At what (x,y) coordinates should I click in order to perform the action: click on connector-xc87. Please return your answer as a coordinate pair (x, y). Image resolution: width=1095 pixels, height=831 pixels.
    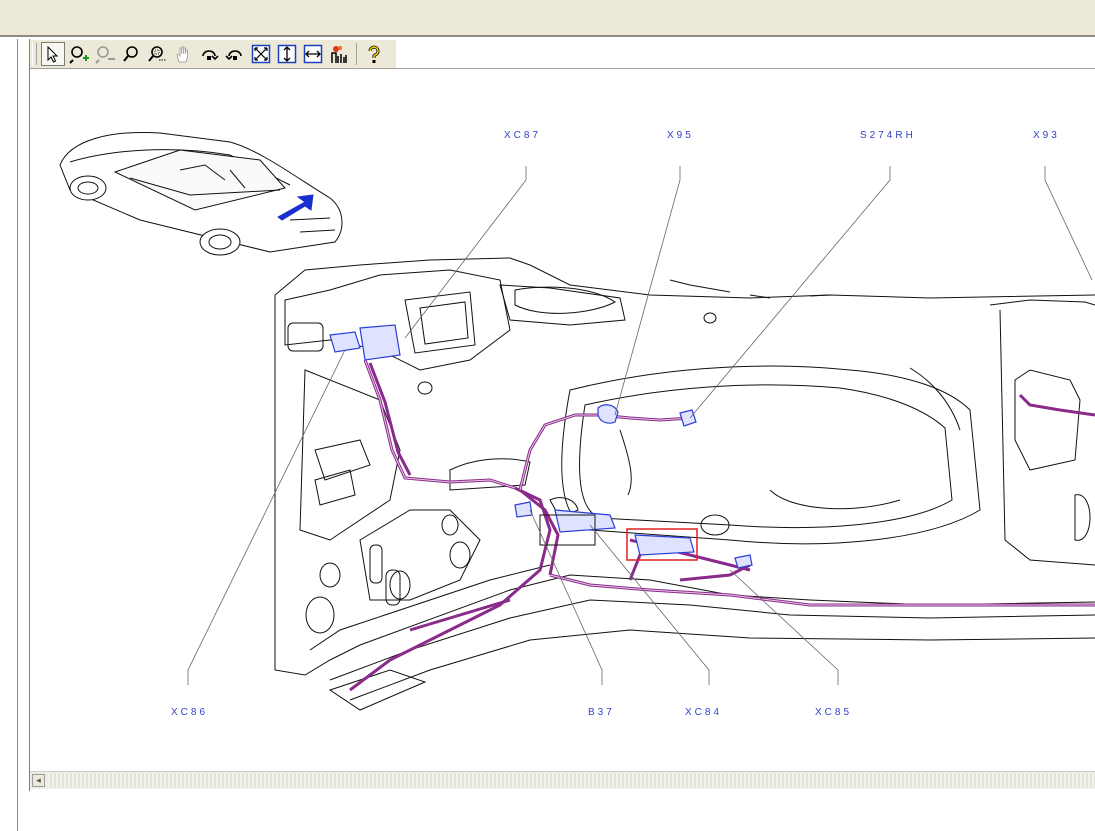
    Looking at the image, I should click on (380, 342).